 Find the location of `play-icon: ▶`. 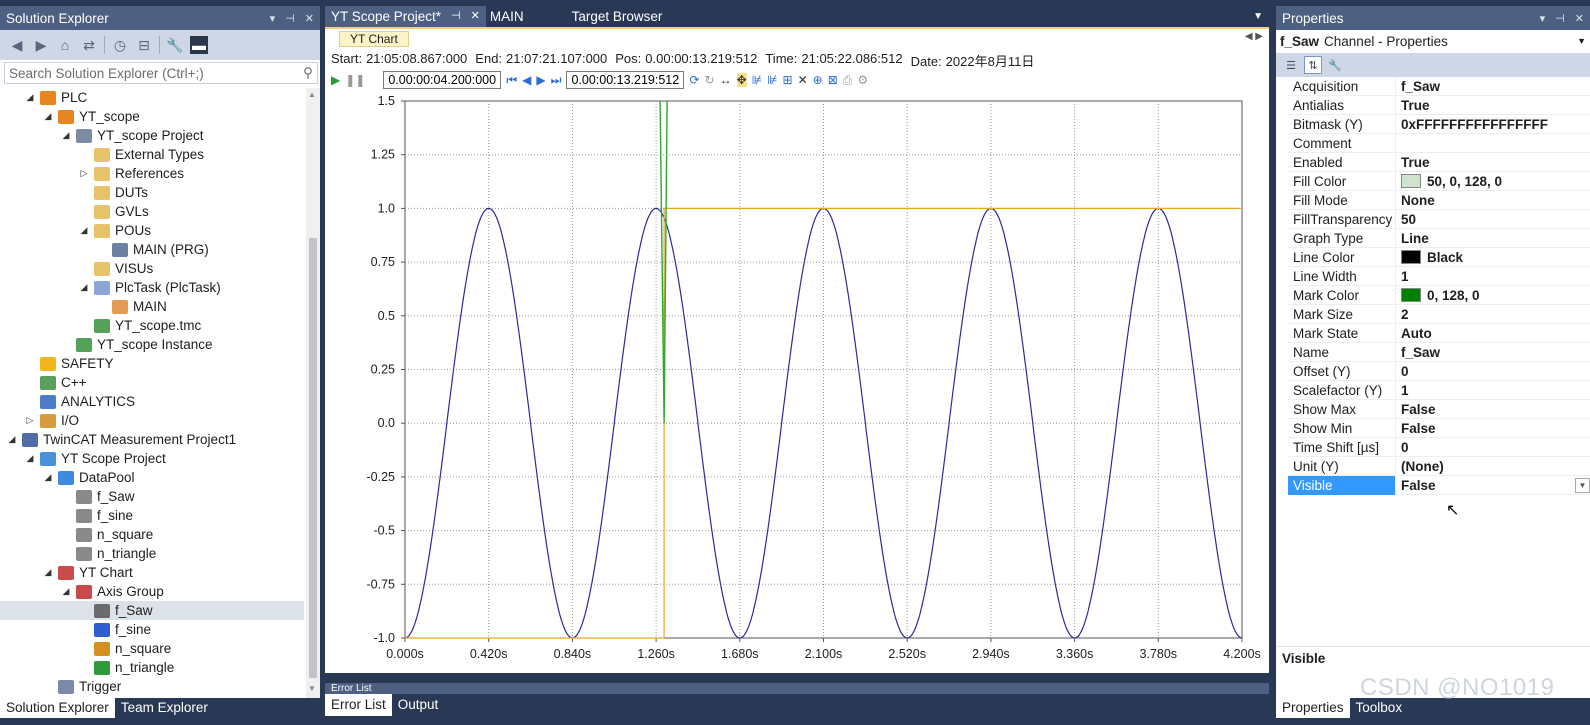

play-icon: ▶ is located at coordinates (335, 80).